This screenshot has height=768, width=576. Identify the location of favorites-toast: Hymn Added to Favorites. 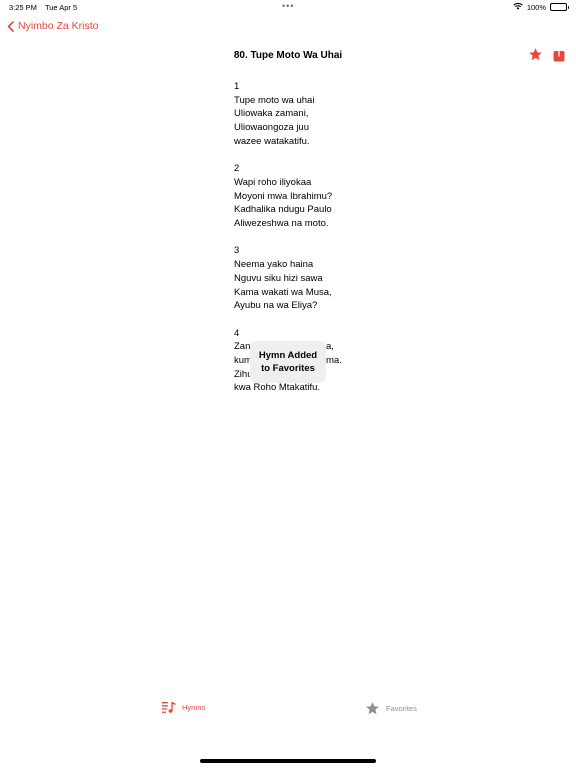
(288, 362).